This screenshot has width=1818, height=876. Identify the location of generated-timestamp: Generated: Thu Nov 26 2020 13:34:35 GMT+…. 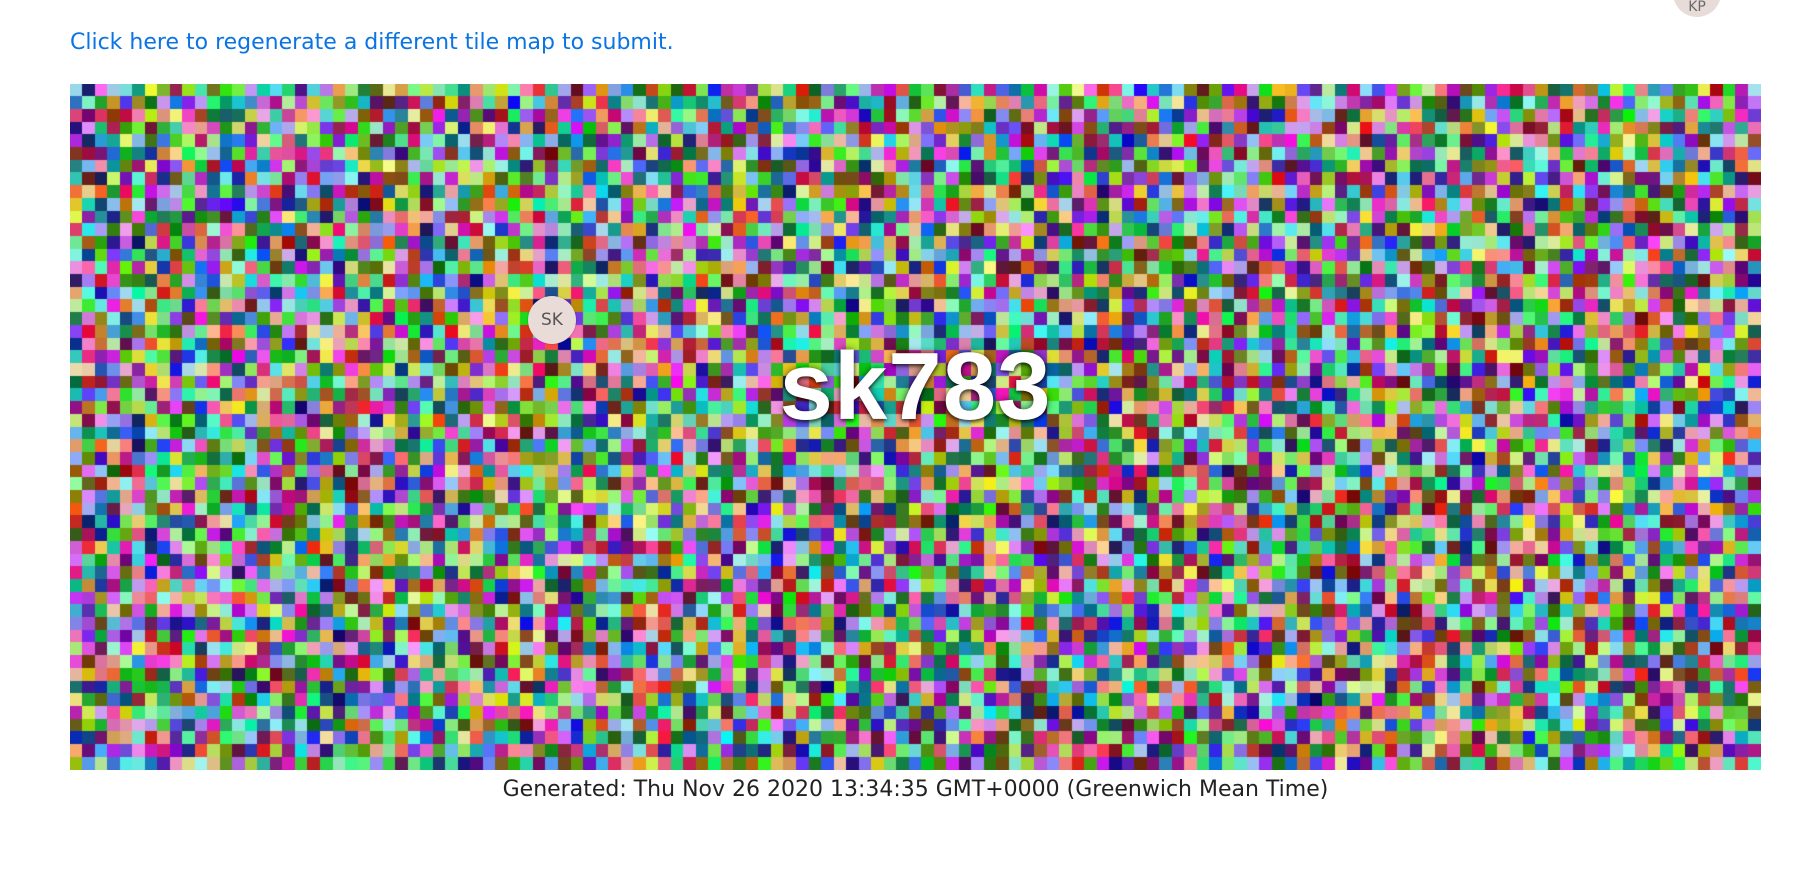
(915, 789).